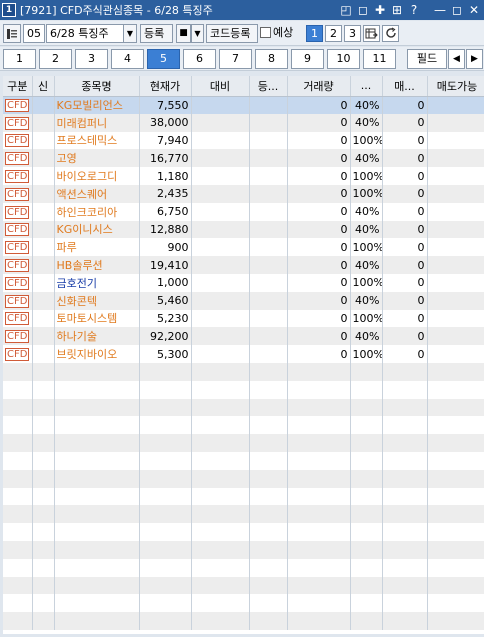 The height and width of the screenshot is (637, 484). Describe the element at coordinates (371, 33) in the screenshot. I see `export-icon` at that location.